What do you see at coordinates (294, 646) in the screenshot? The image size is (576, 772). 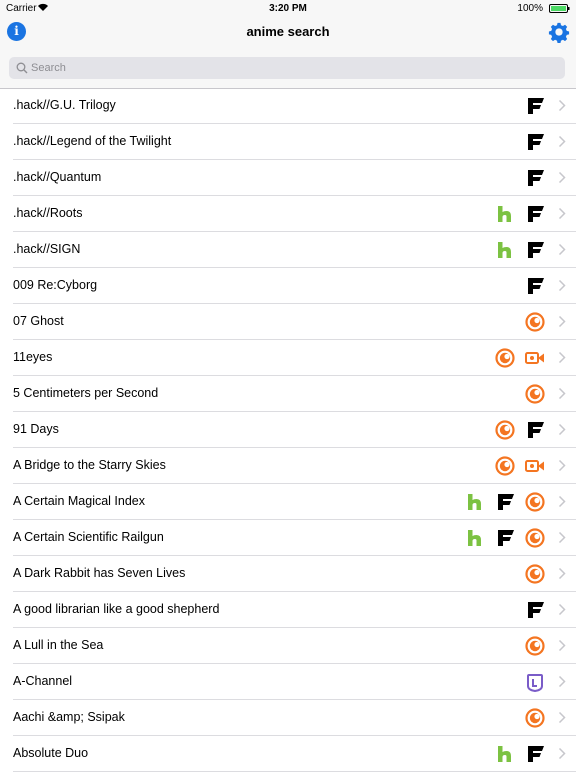 I see `list-item: A Lull in the Sea` at bounding box center [294, 646].